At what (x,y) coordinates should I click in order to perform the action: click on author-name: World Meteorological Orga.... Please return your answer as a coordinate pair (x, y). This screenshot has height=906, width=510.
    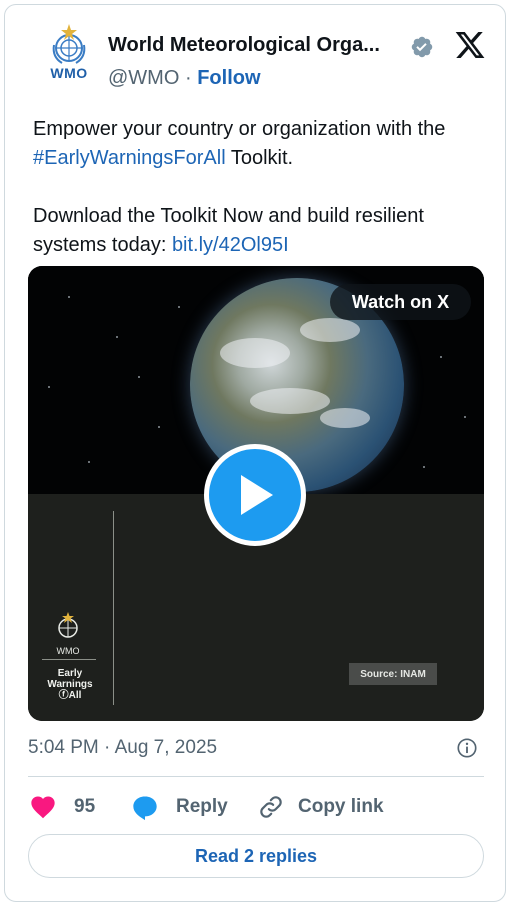
    Looking at the image, I should click on (244, 45).